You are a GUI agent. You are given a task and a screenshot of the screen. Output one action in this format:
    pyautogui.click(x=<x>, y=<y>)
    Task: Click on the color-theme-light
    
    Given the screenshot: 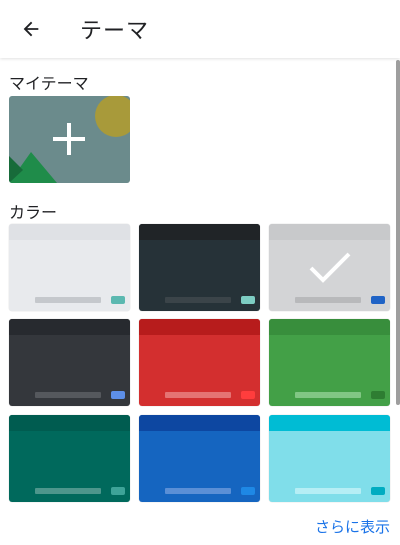 What is the action you would take?
    pyautogui.click(x=69, y=267)
    